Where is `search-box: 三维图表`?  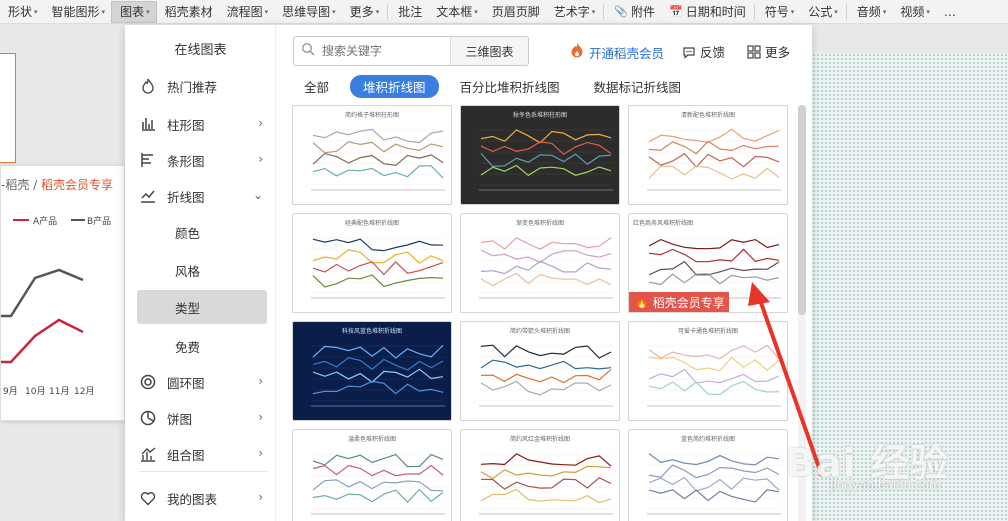 search-box: 三维图表 is located at coordinates (411, 51).